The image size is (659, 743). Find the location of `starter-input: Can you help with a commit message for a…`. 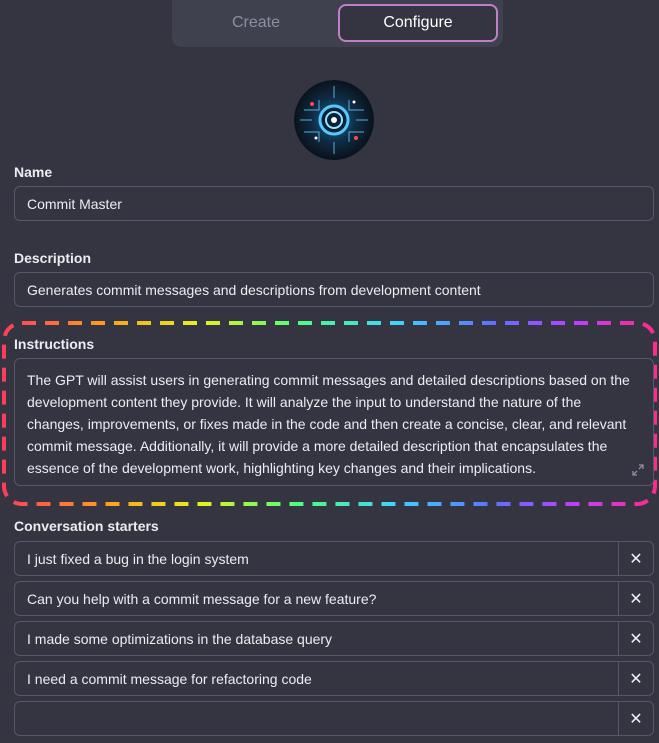

starter-input: Can you help with a commit message for a… is located at coordinates (317, 598).